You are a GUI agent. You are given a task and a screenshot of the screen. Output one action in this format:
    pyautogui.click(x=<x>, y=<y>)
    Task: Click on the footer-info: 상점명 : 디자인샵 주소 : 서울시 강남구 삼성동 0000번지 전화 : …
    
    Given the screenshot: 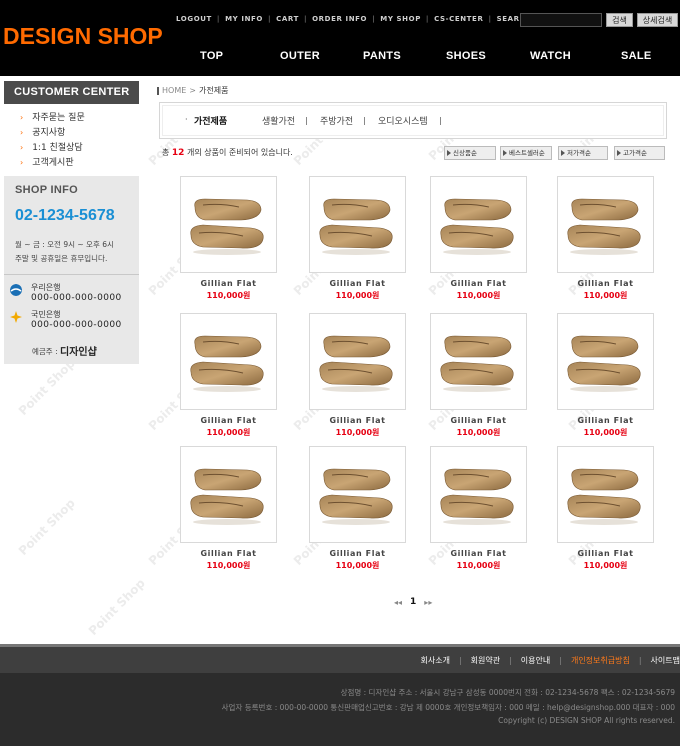 What is the action you would take?
    pyautogui.click(x=340, y=709)
    